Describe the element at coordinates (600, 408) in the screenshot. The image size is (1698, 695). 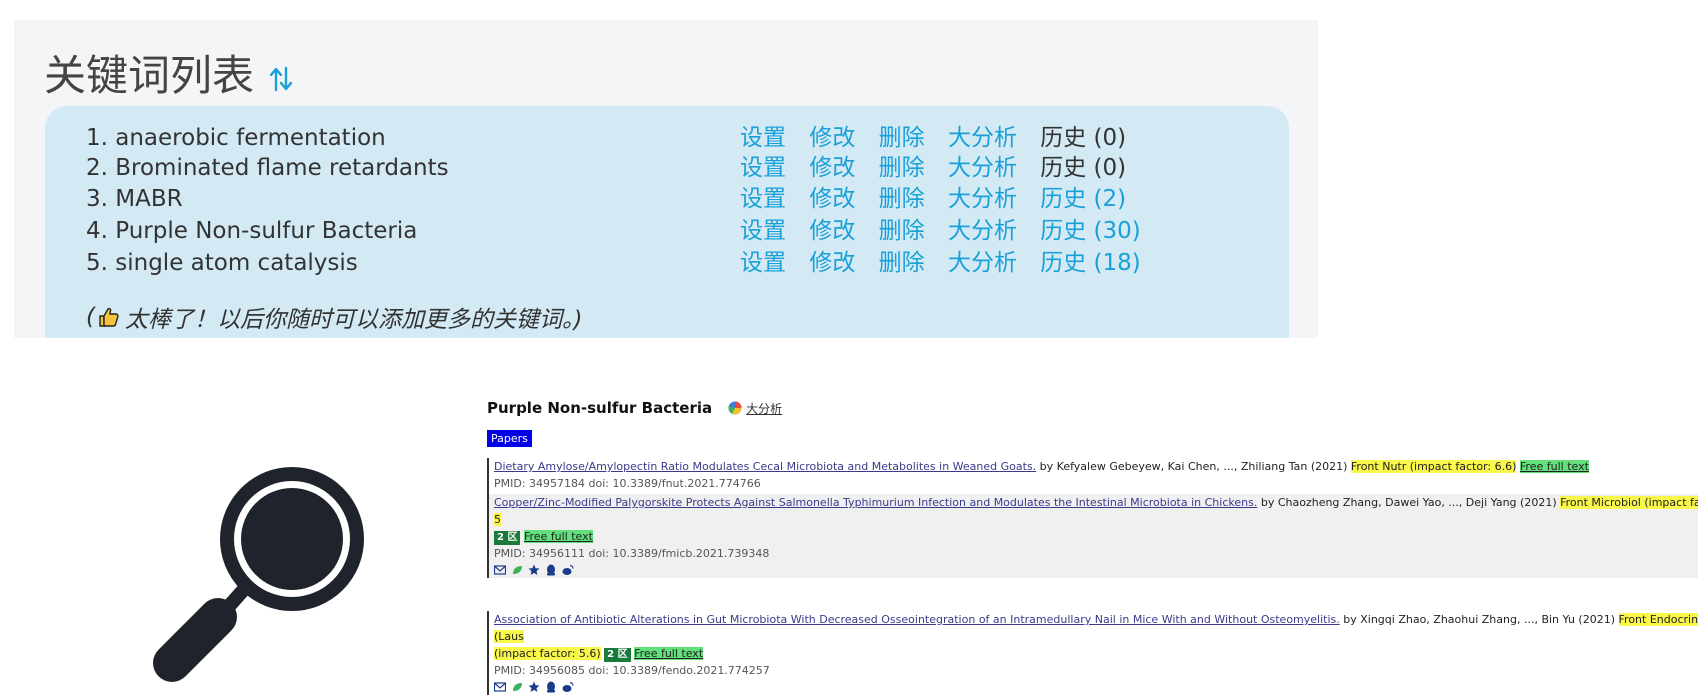
I see `paper-panel-title: Purple Non-sulfur Bacteria` at that location.